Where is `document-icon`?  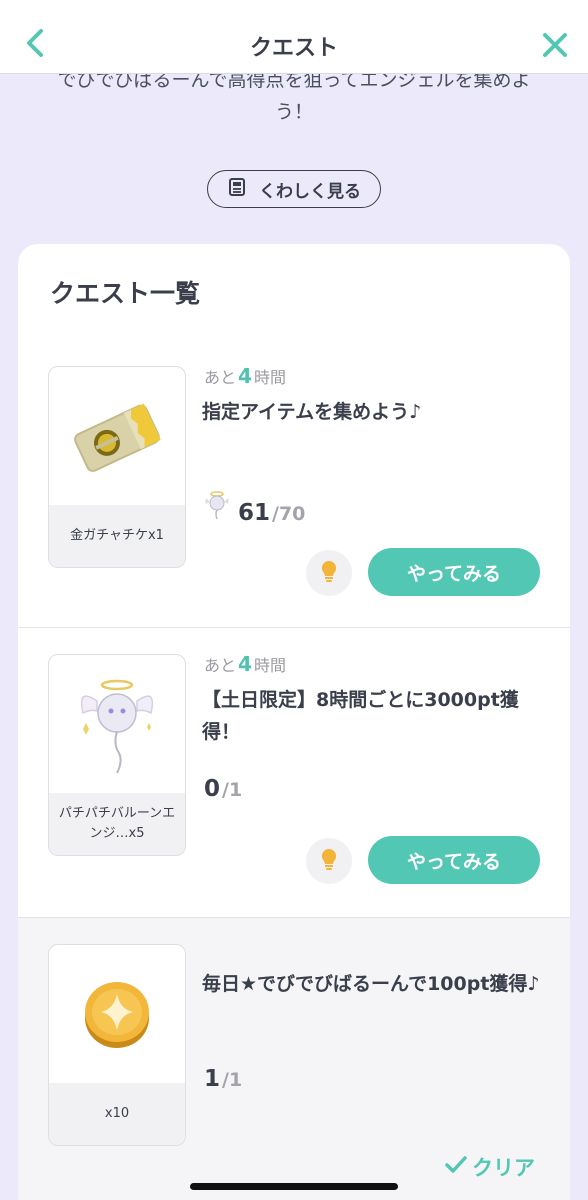
document-icon is located at coordinates (237, 189).